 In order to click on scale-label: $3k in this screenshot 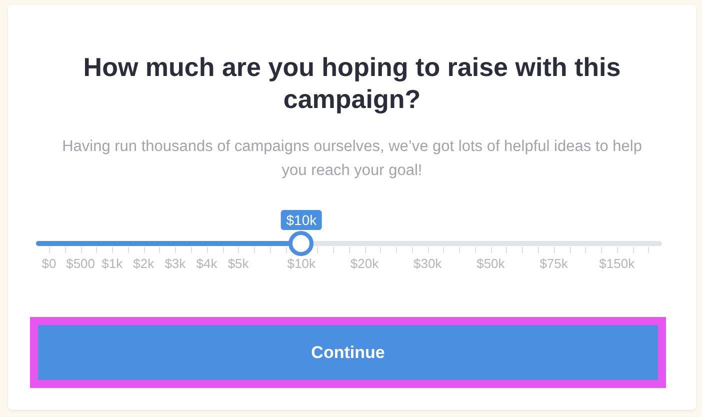, I will do `click(175, 263)`.